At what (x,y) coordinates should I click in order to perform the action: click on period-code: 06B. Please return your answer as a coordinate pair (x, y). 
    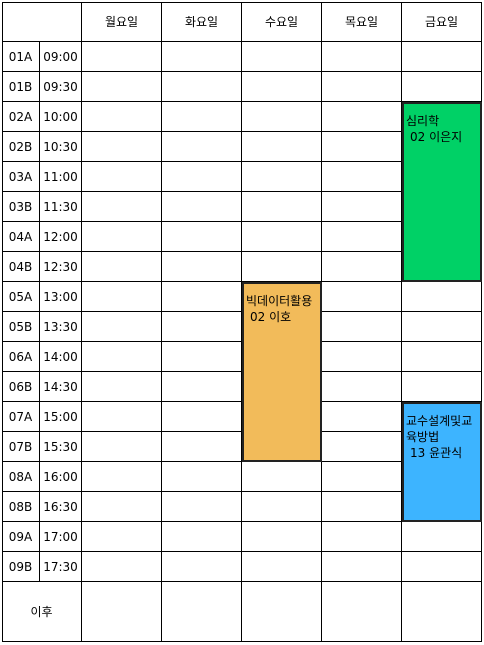
    Looking at the image, I should click on (21, 387).